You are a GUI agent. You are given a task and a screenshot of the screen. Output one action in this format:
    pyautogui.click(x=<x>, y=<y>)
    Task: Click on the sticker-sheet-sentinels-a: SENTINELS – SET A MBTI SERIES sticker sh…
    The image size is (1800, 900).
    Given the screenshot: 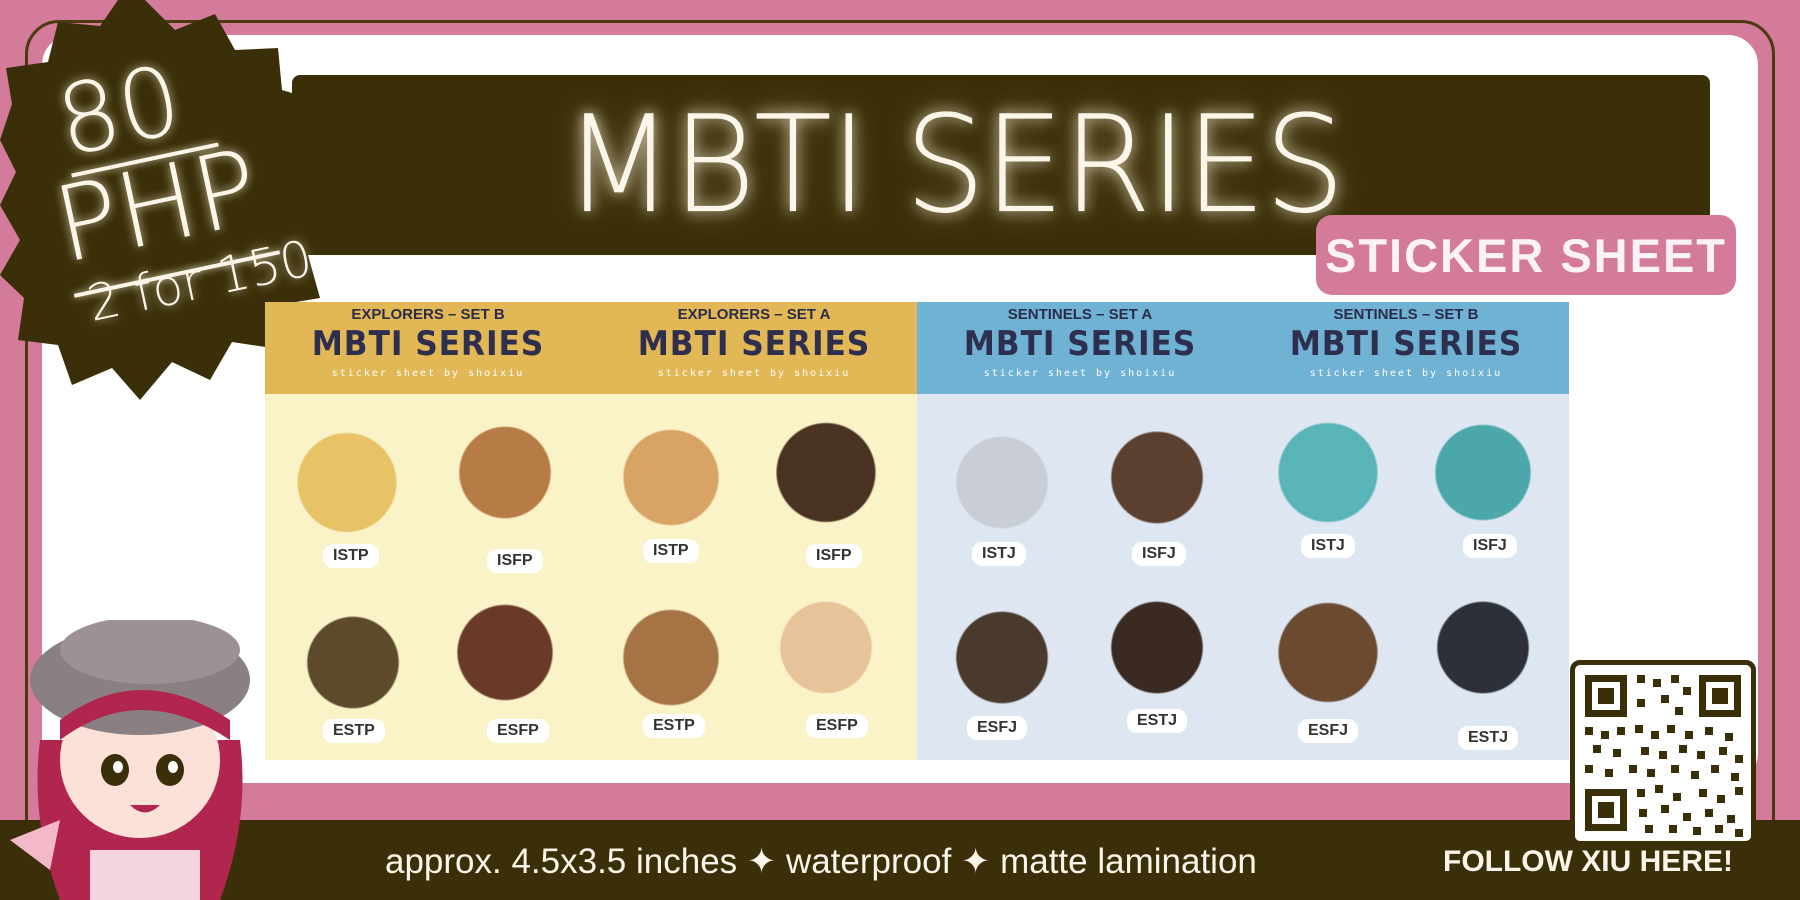 What is the action you would take?
    pyautogui.click(x=1080, y=531)
    